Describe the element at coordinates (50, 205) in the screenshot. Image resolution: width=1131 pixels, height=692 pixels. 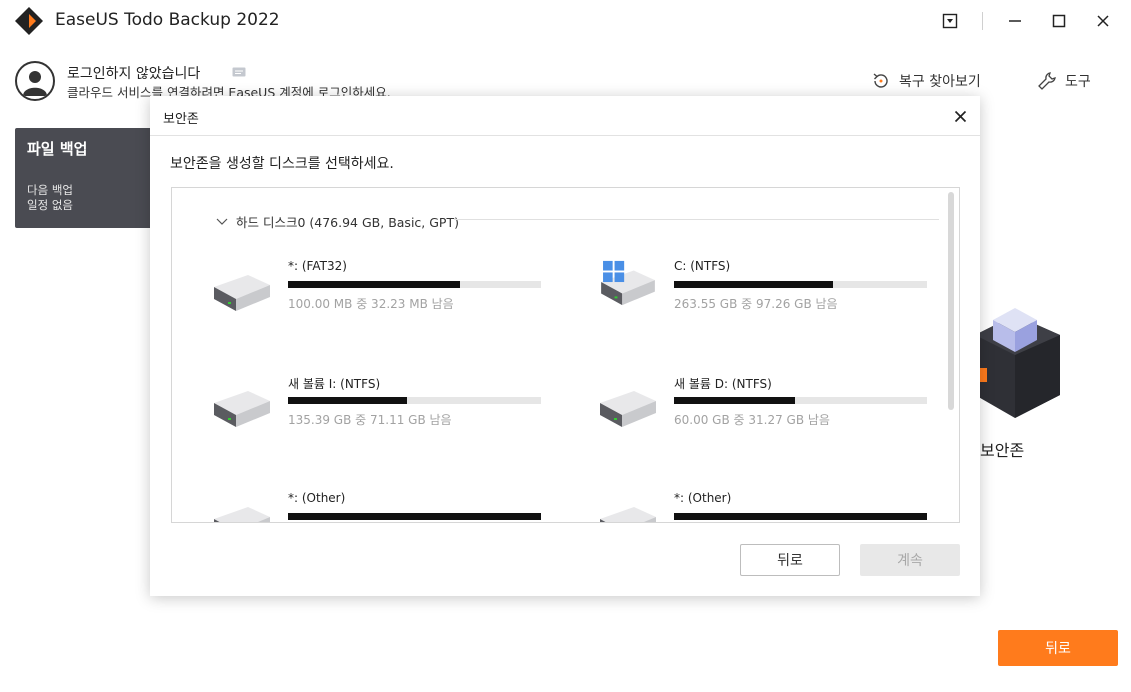
I see `backup-card-schedule: 일정 없음` at that location.